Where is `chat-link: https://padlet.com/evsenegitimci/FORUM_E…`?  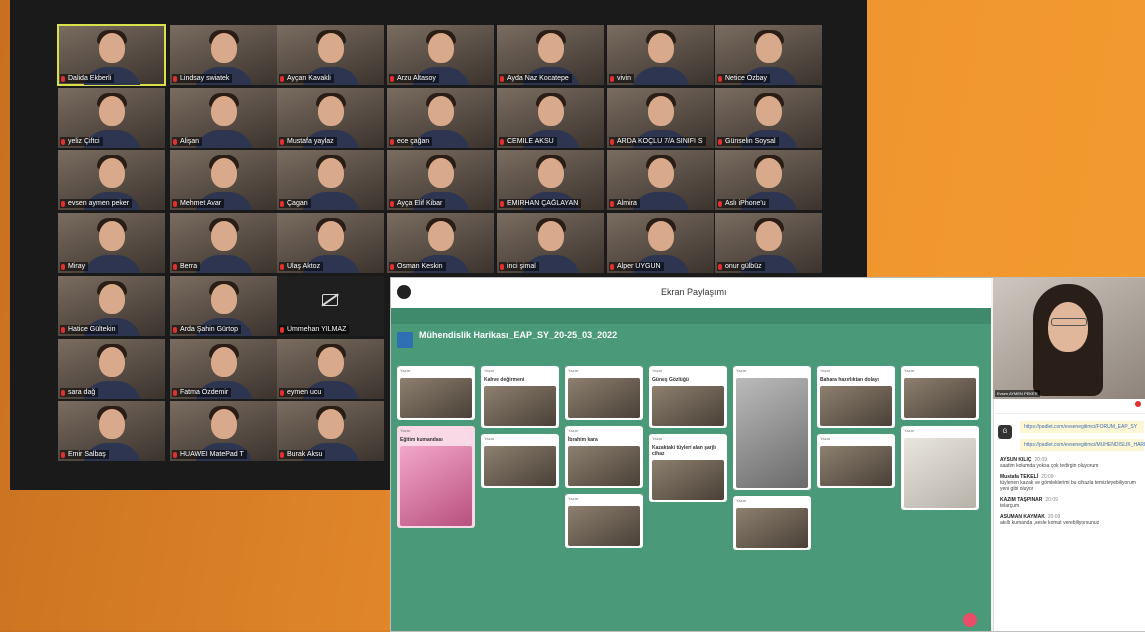
chat-link: https://padlet.com/evsenegitimci/FORUM_E… is located at coordinates (1082, 427).